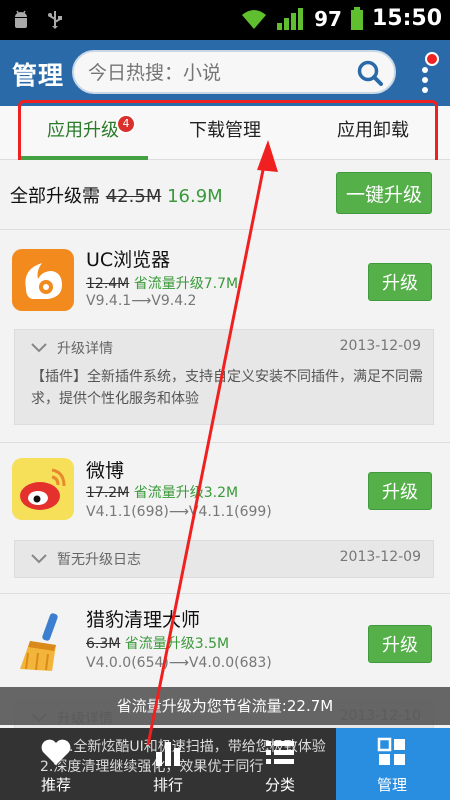 The image size is (450, 800). What do you see at coordinates (167, 785) in the screenshot?
I see `nav-label: 排行` at bounding box center [167, 785].